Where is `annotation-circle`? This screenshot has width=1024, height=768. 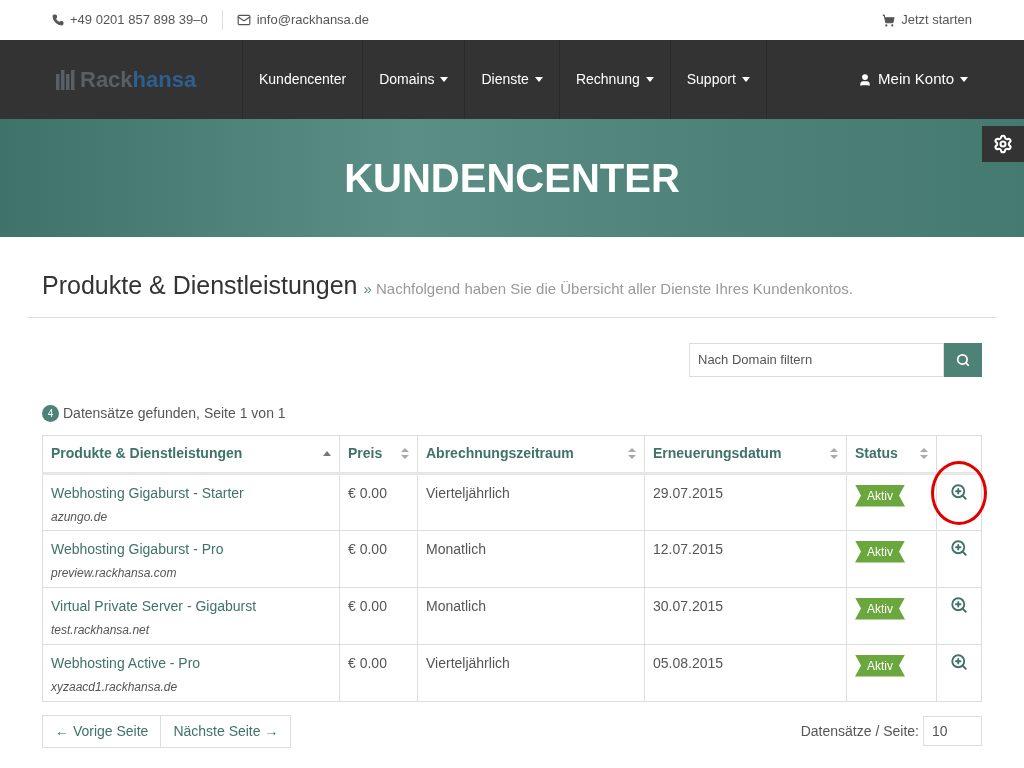
annotation-circle is located at coordinates (959, 492).